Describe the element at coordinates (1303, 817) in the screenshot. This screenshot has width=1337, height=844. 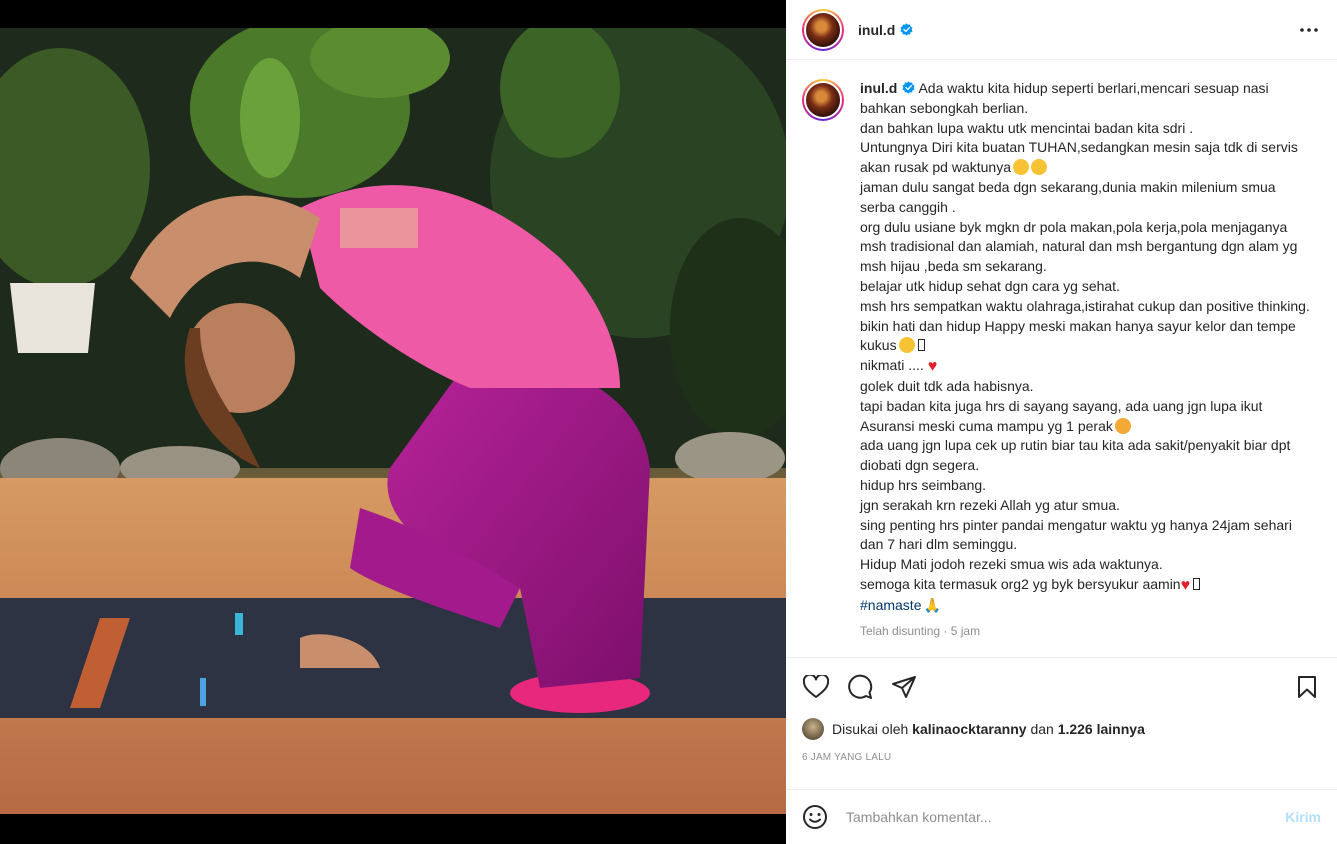
I see `post-comment-button: Kirim` at that location.